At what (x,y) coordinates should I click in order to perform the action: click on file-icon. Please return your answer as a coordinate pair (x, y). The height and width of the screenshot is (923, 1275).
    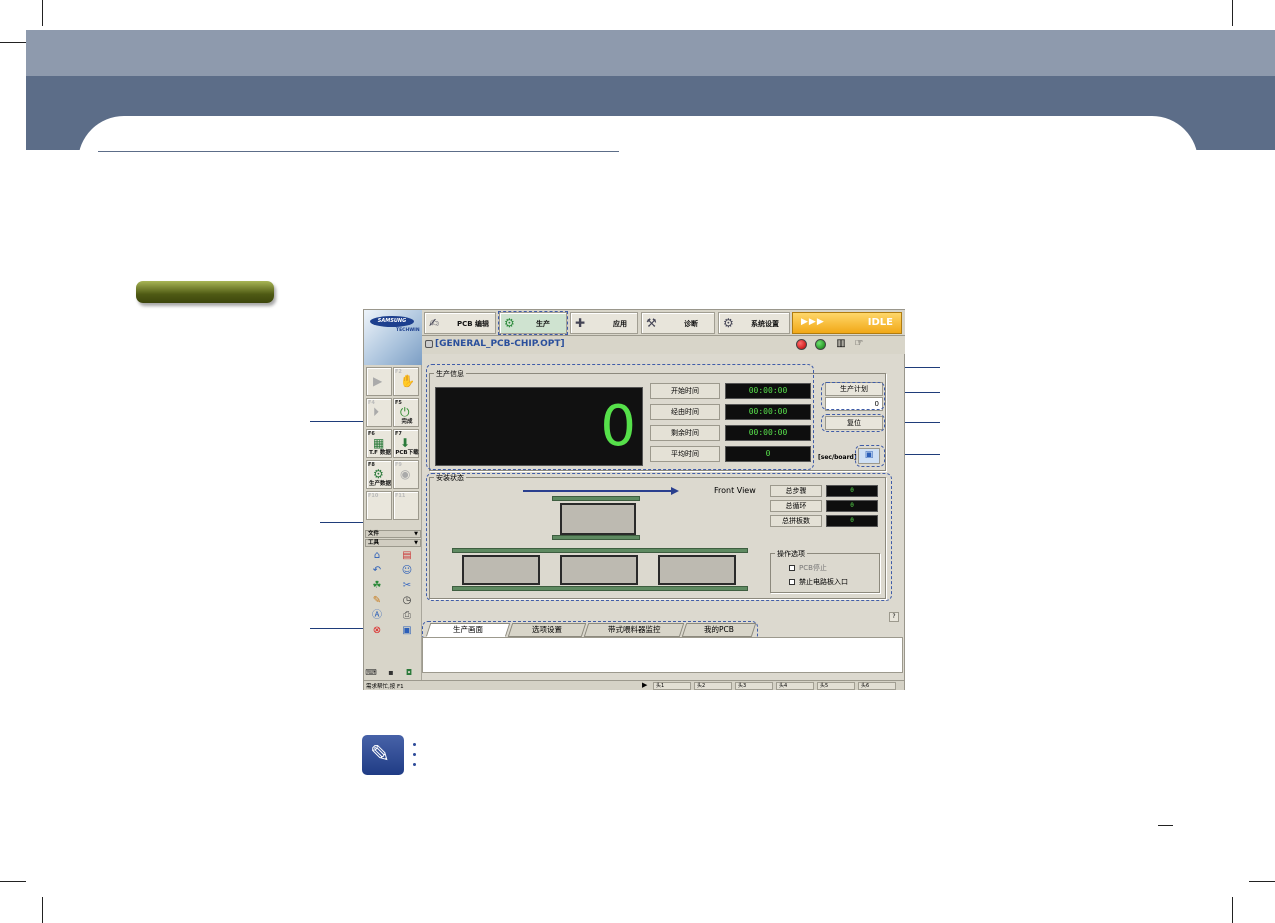
    Looking at the image, I should click on (429, 343).